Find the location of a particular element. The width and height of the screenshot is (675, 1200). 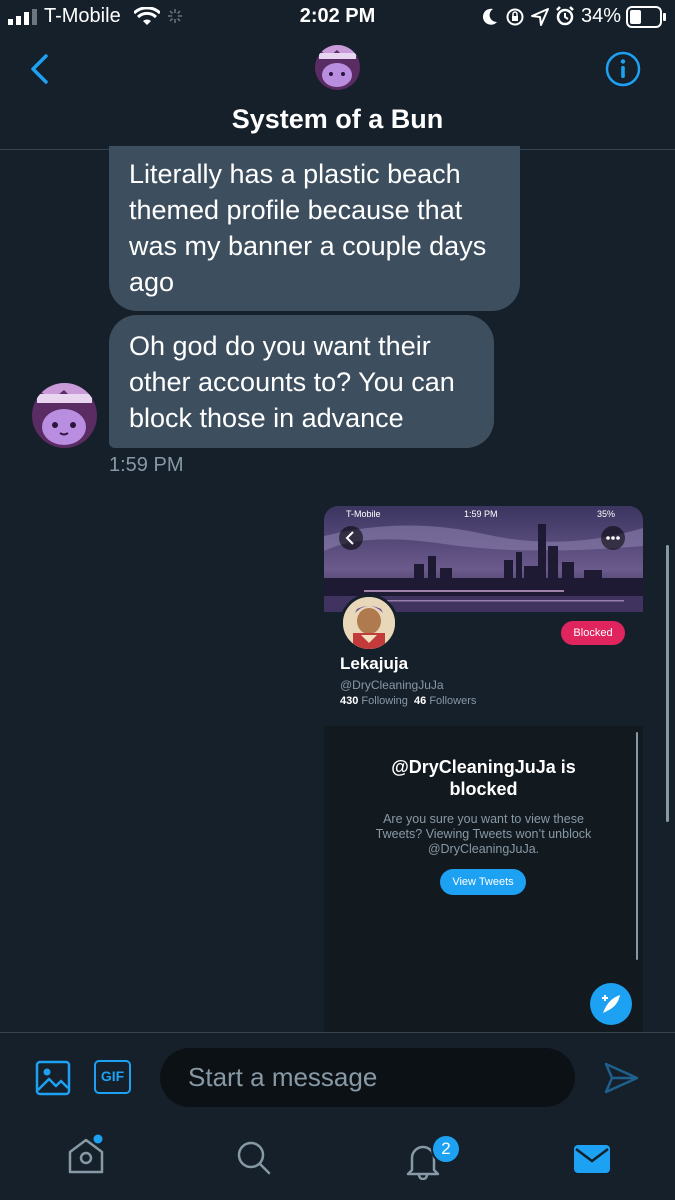

location-icon is located at coordinates (540, 17).